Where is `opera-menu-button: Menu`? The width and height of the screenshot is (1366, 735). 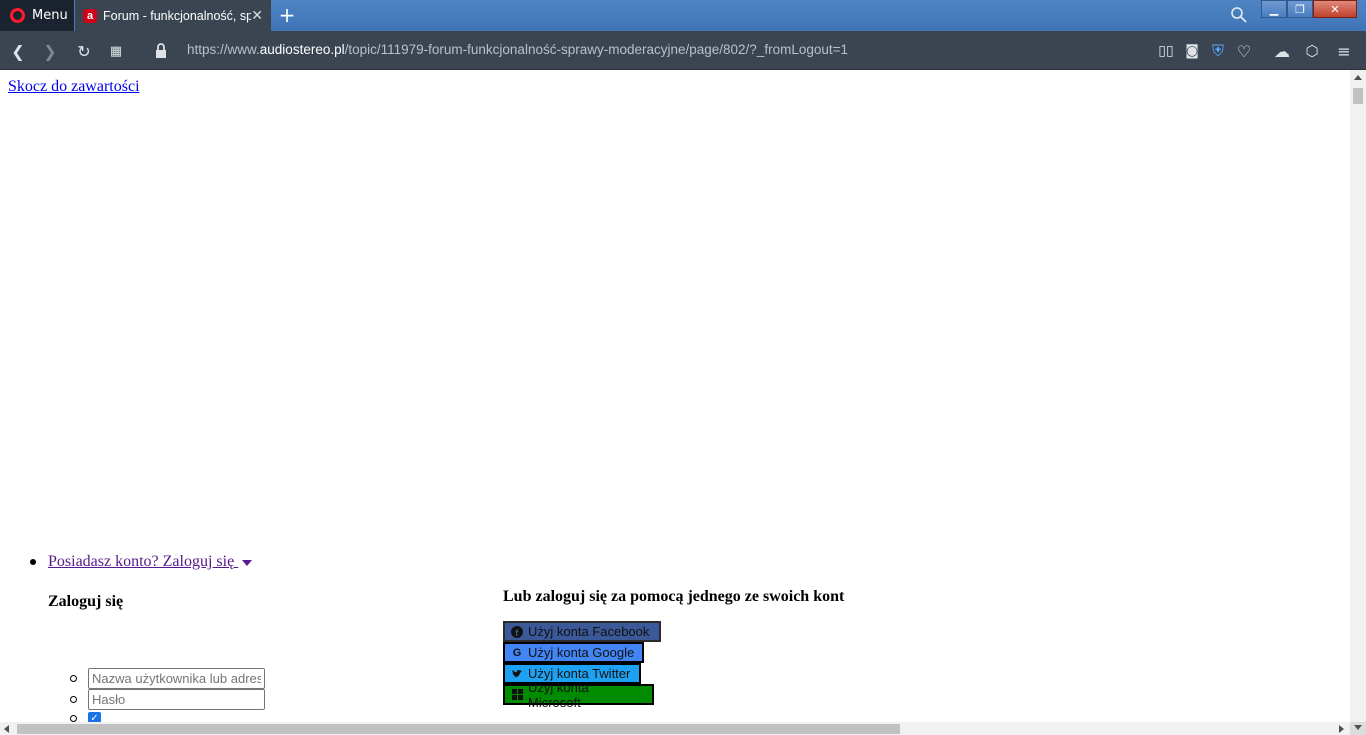 opera-menu-button: Menu is located at coordinates (37, 15).